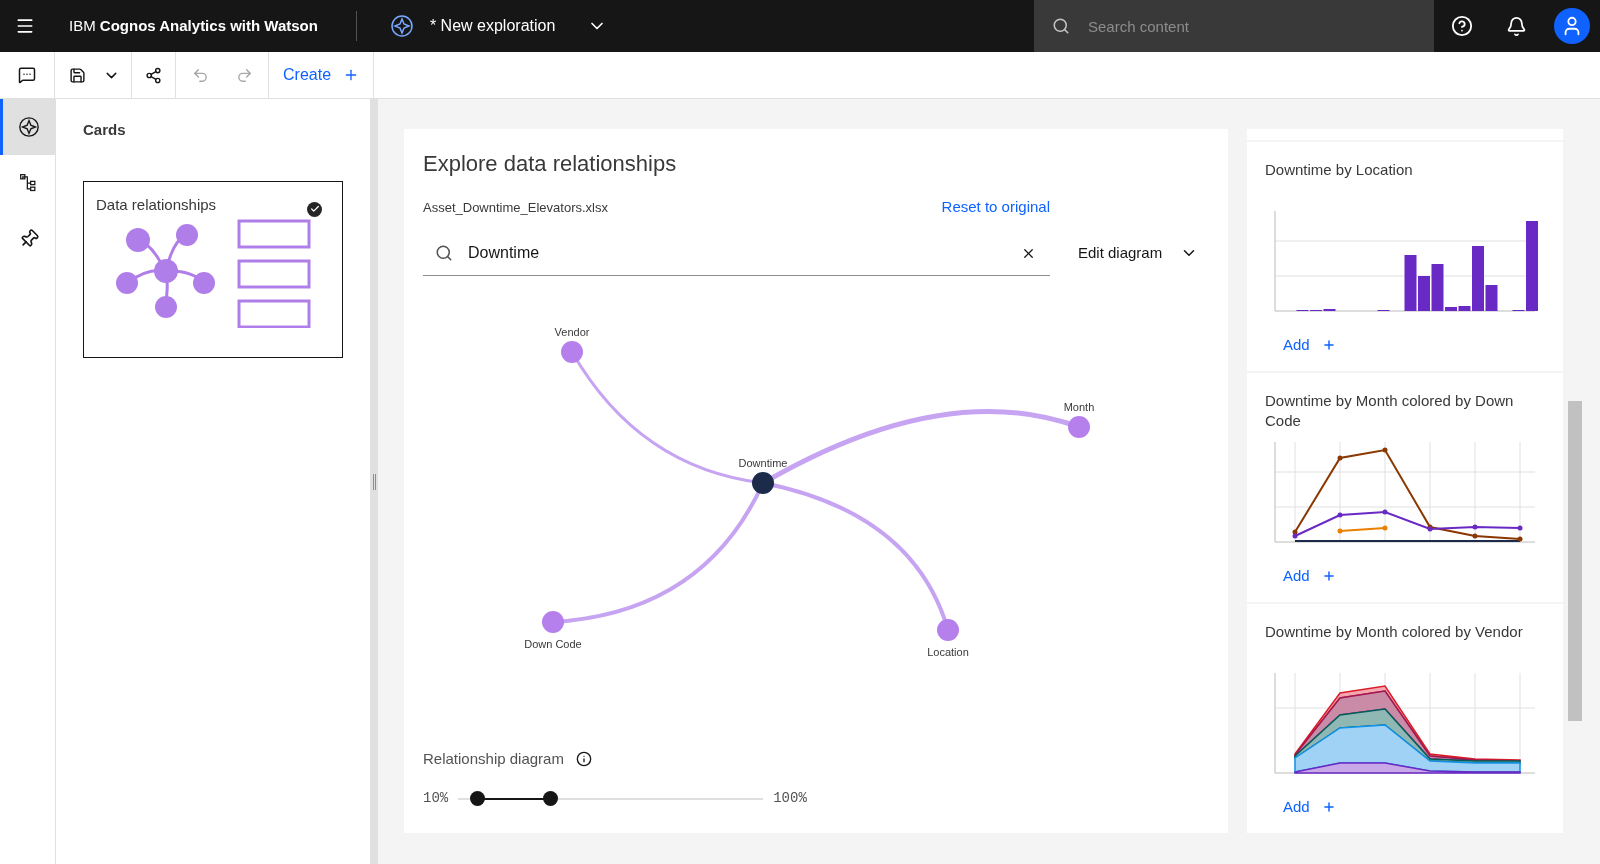 The height and width of the screenshot is (864, 1600). Describe the element at coordinates (374, 481) in the screenshot. I see `splitter-handle` at that location.